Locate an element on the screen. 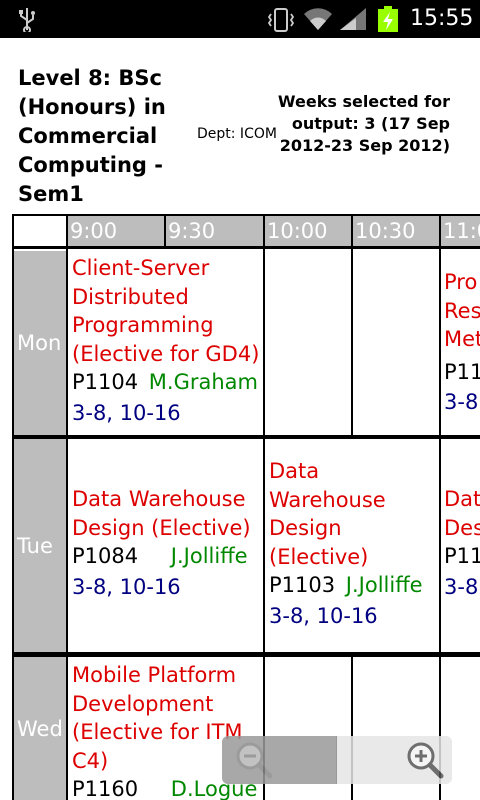  day-label: Wed is located at coordinates (40, 728).